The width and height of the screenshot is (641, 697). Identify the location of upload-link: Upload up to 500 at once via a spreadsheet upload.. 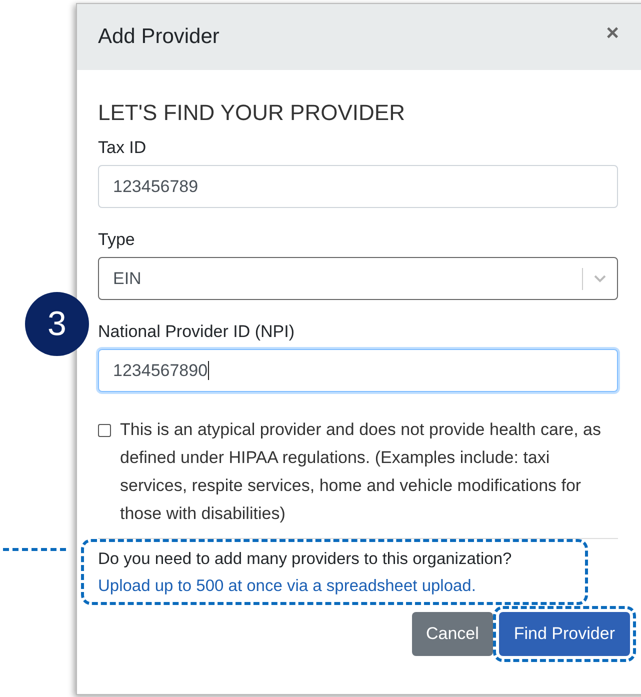
(287, 586).